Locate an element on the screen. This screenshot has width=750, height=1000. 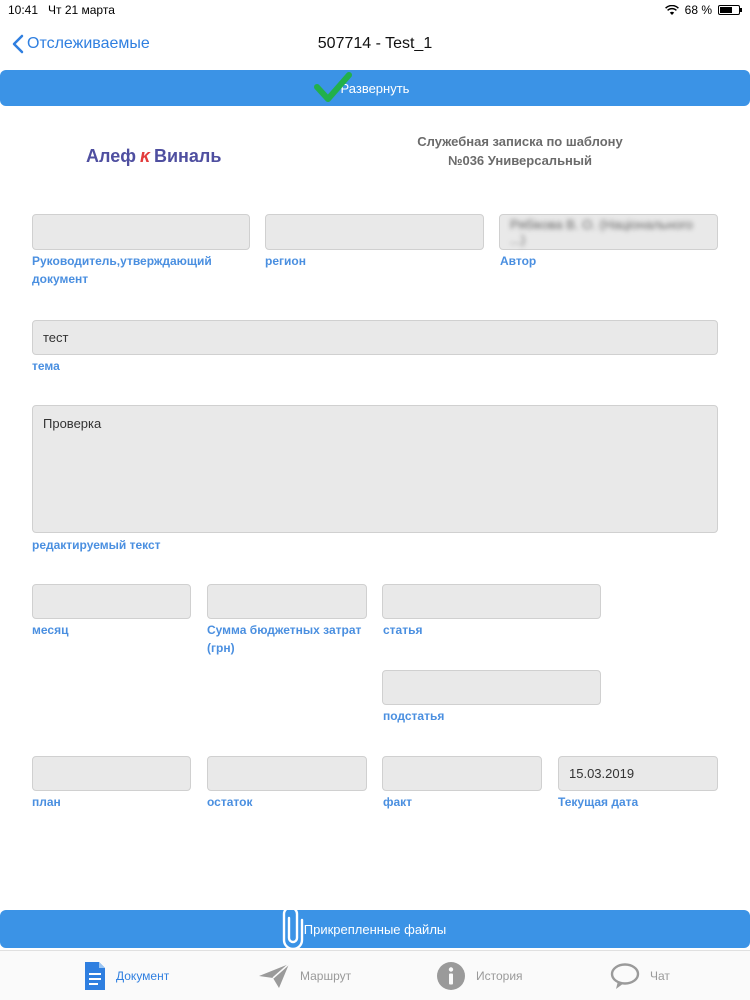
battery-icon is located at coordinates (730, 10).